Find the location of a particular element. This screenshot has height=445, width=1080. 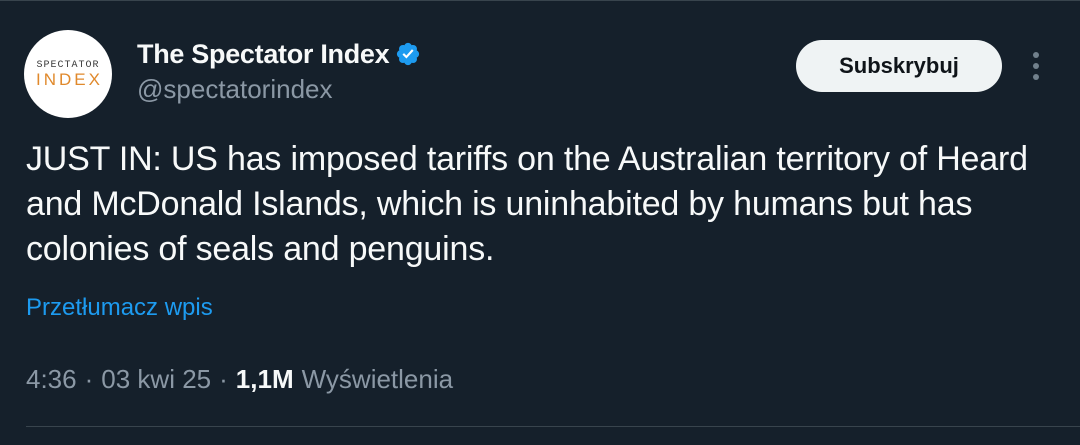

views-count: 1,1M is located at coordinates (265, 379).